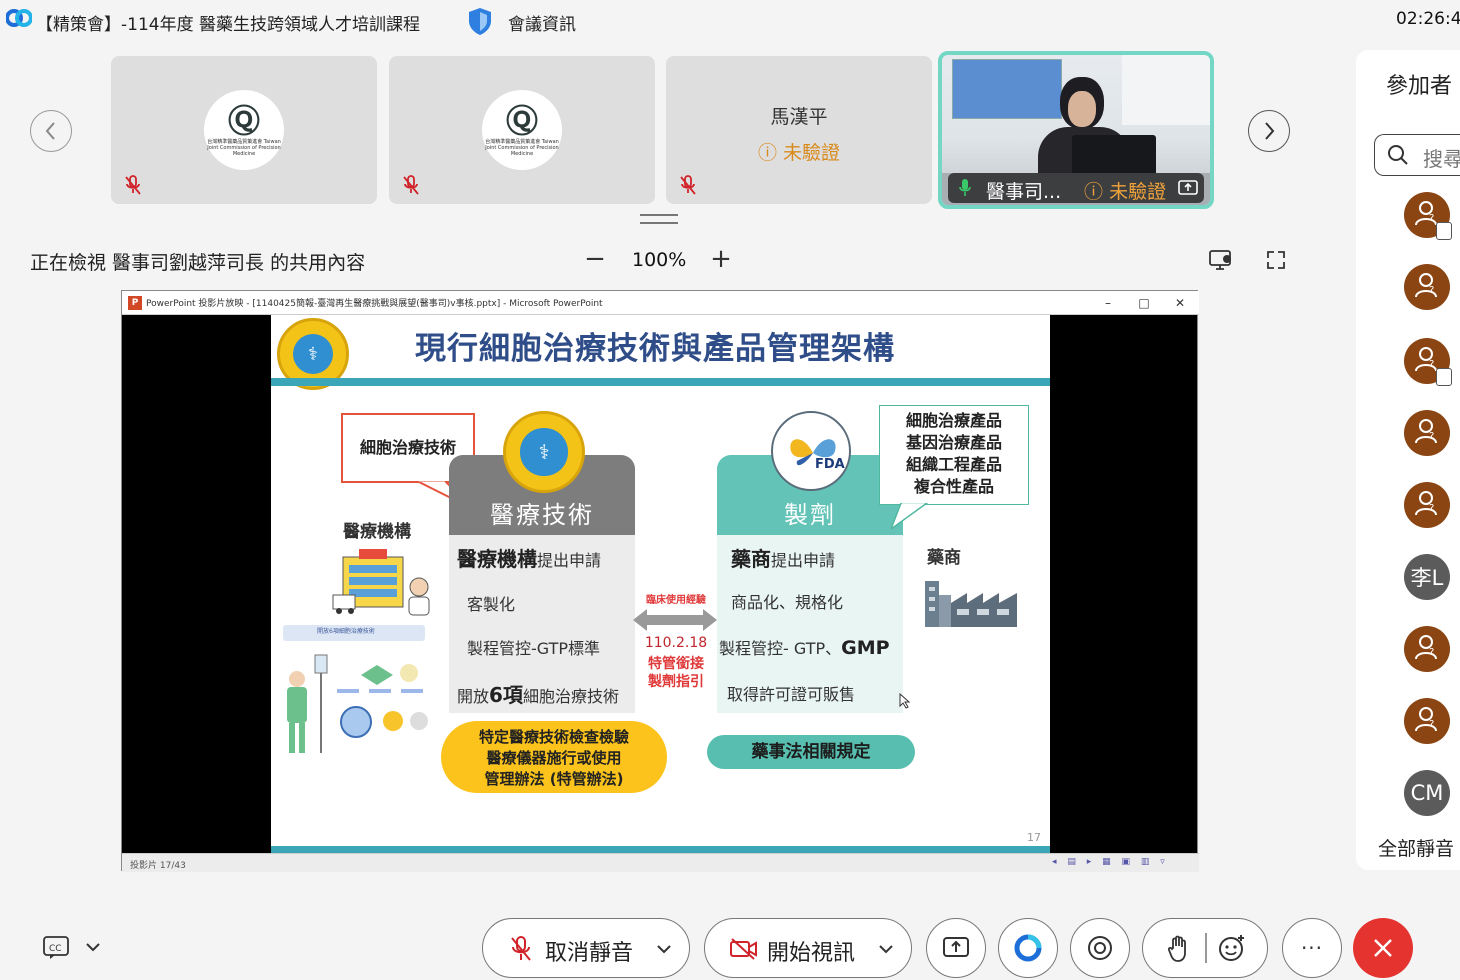 This screenshot has height=980, width=1460. What do you see at coordinates (1312, 948) in the screenshot?
I see `more-options-button: ···` at bounding box center [1312, 948].